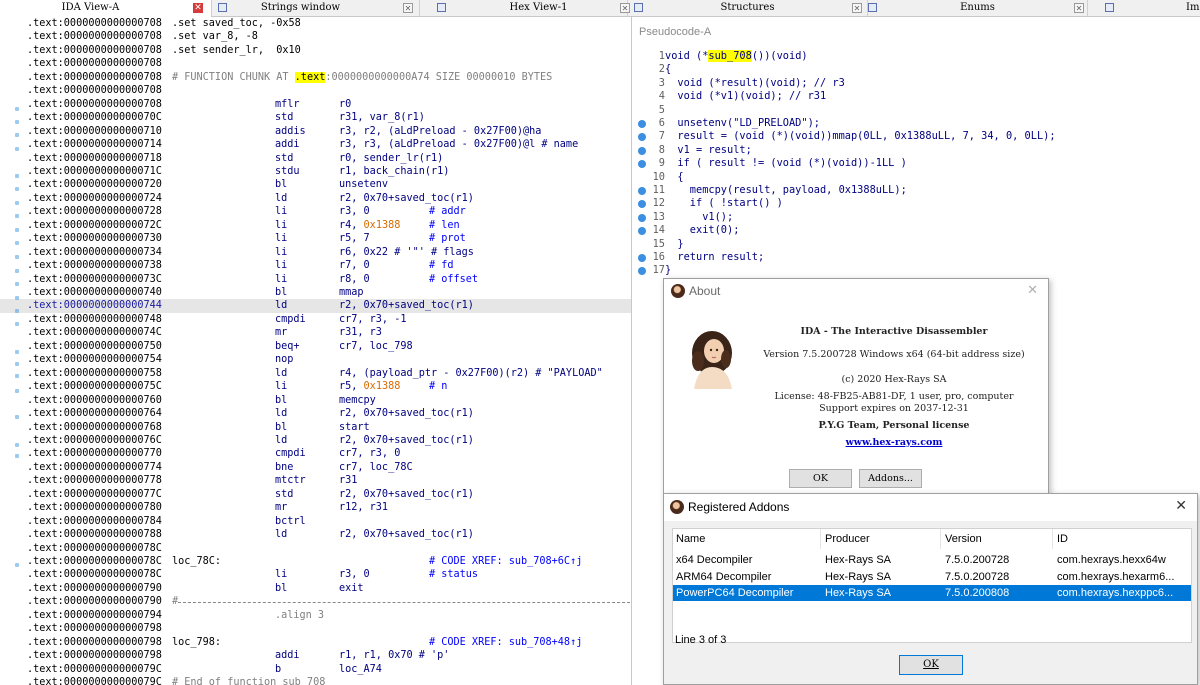 The width and height of the screenshot is (1200, 685). What do you see at coordinates (894, 442) in the screenshot?
I see `hex-rays-link: www.hex-rays.com` at bounding box center [894, 442].